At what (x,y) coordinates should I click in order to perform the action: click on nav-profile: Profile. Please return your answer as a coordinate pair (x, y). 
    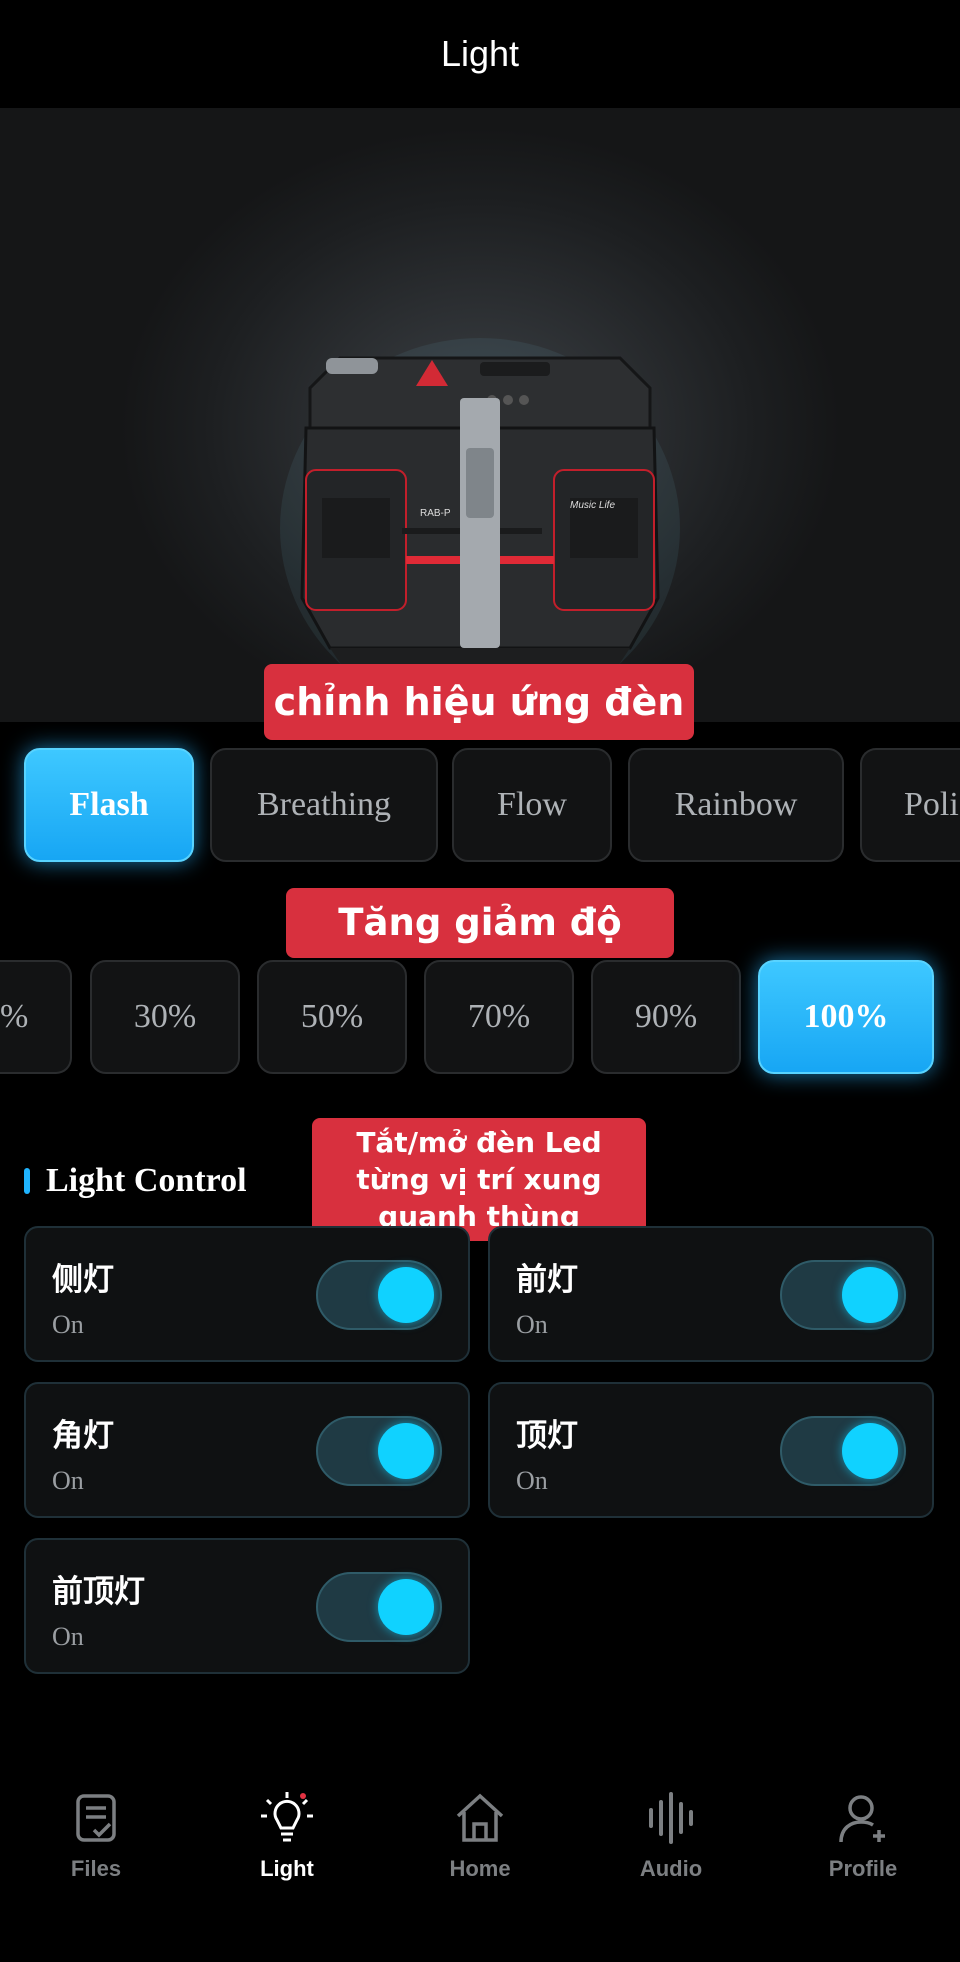
    Looking at the image, I should click on (863, 1836).